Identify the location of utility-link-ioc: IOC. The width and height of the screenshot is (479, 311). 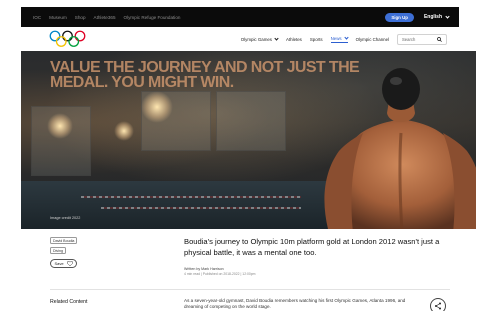
(37, 17).